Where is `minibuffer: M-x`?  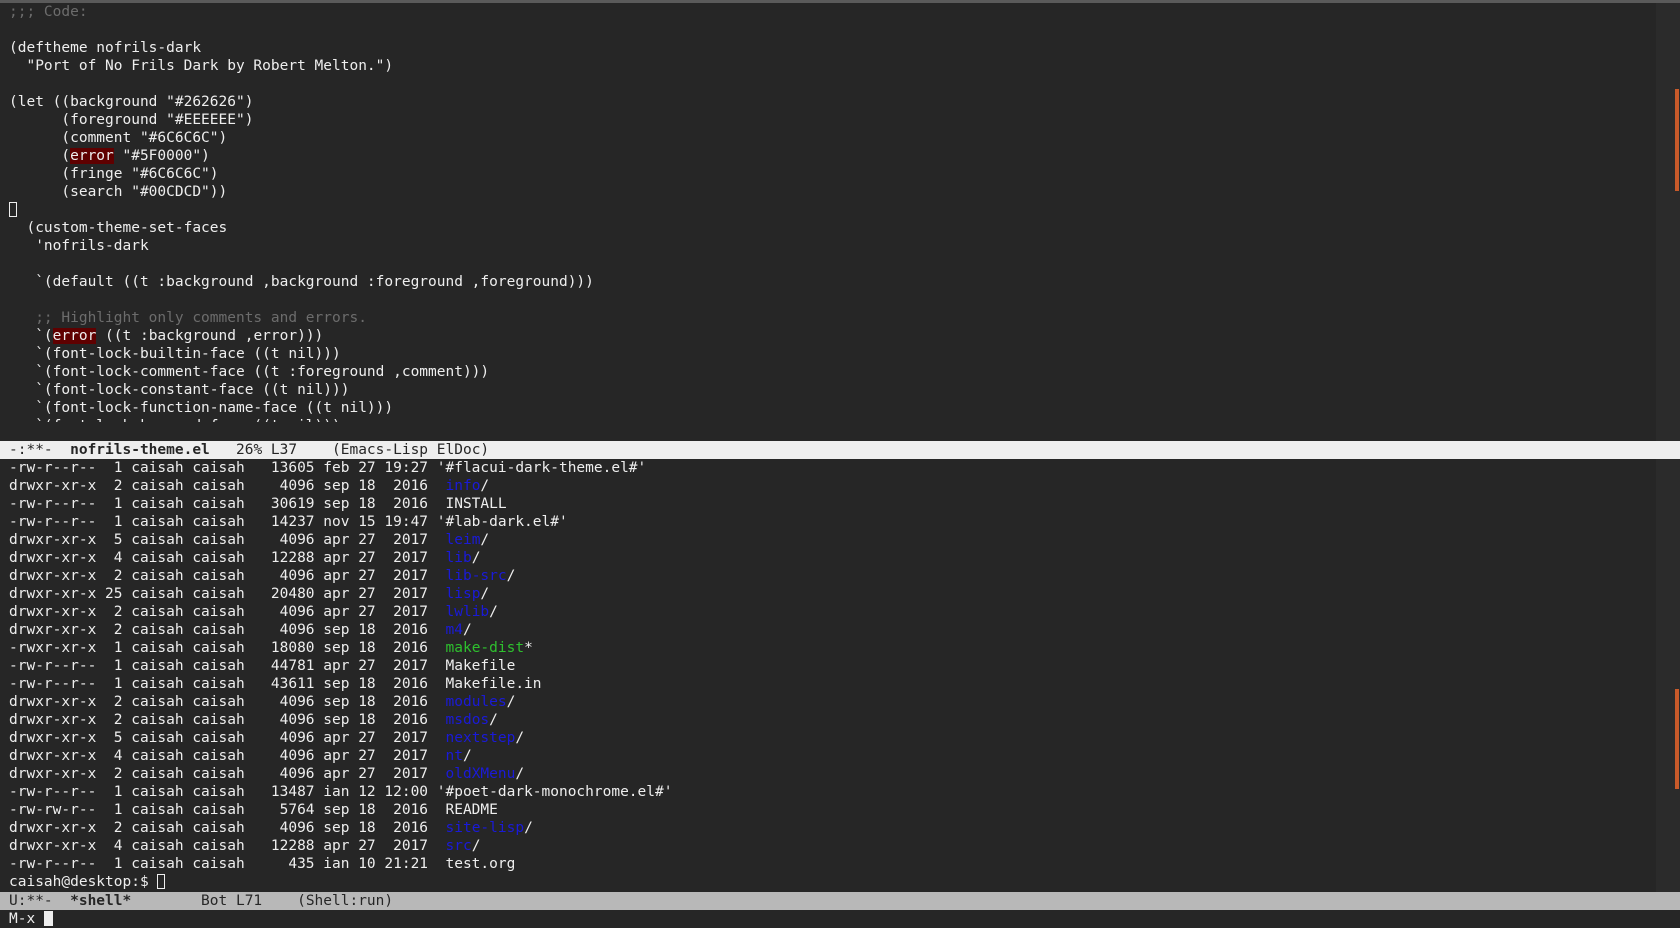 minibuffer: M-x is located at coordinates (840, 919).